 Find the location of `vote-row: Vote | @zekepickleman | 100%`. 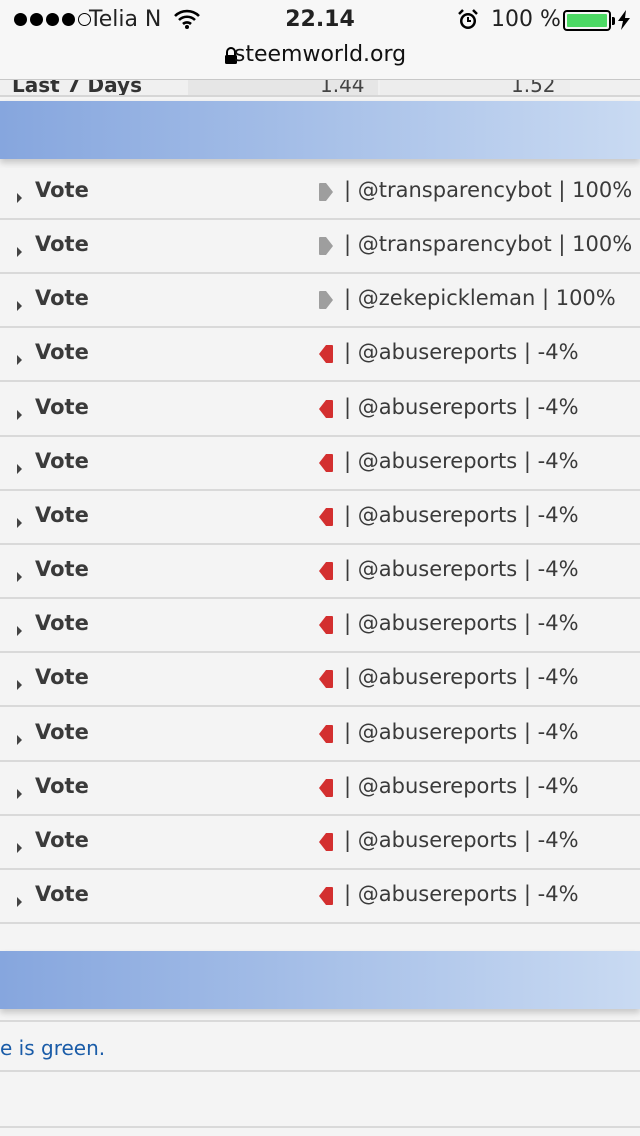

vote-row: Vote | @zekepickleman | 100% is located at coordinates (320, 302).